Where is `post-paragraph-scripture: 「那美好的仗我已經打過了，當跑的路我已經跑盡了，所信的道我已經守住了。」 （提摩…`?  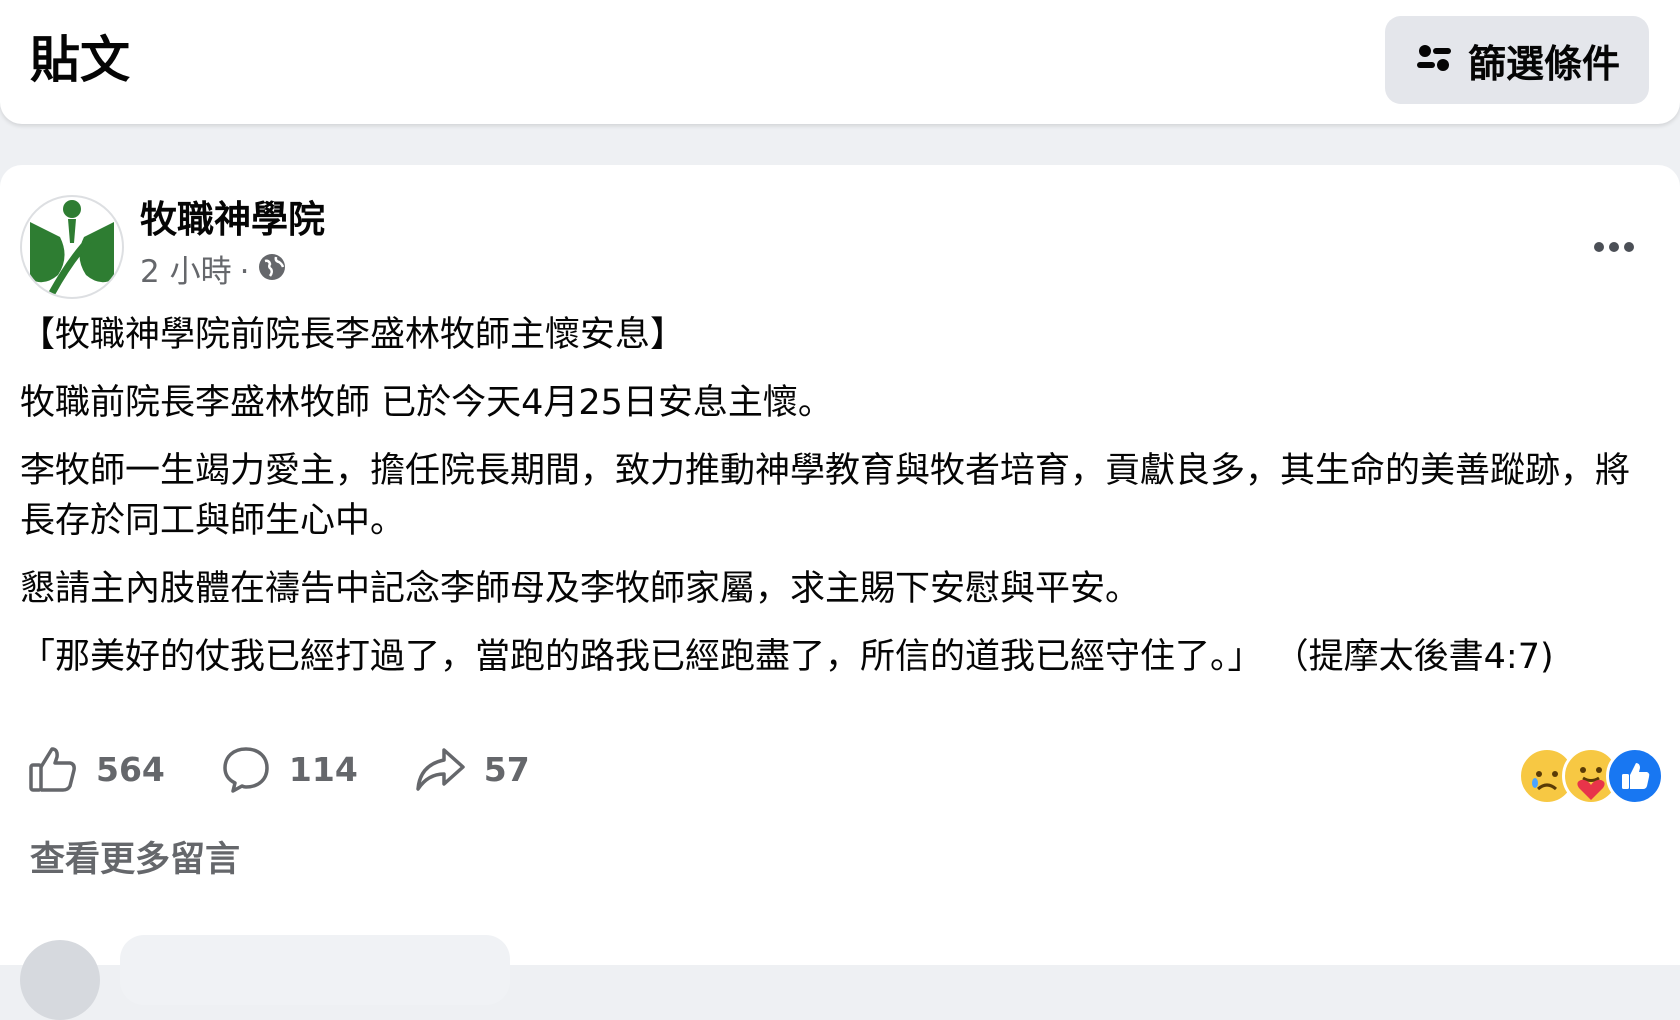
post-paragraph-scripture: 「那美好的仗我已經打過了，當跑的路我已經跑盡了，所信的道我已經守住了。」 （提摩… is located at coordinates (787, 657).